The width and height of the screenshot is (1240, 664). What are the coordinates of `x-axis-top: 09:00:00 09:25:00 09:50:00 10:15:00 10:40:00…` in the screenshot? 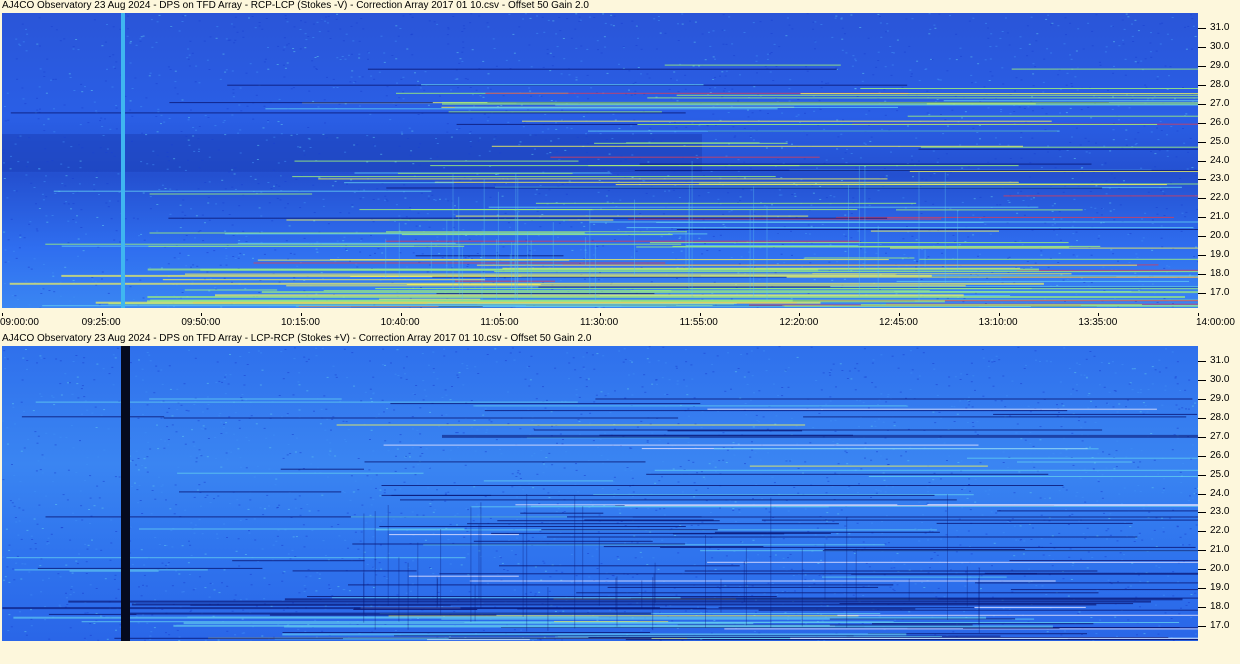 It's located at (620, 323).